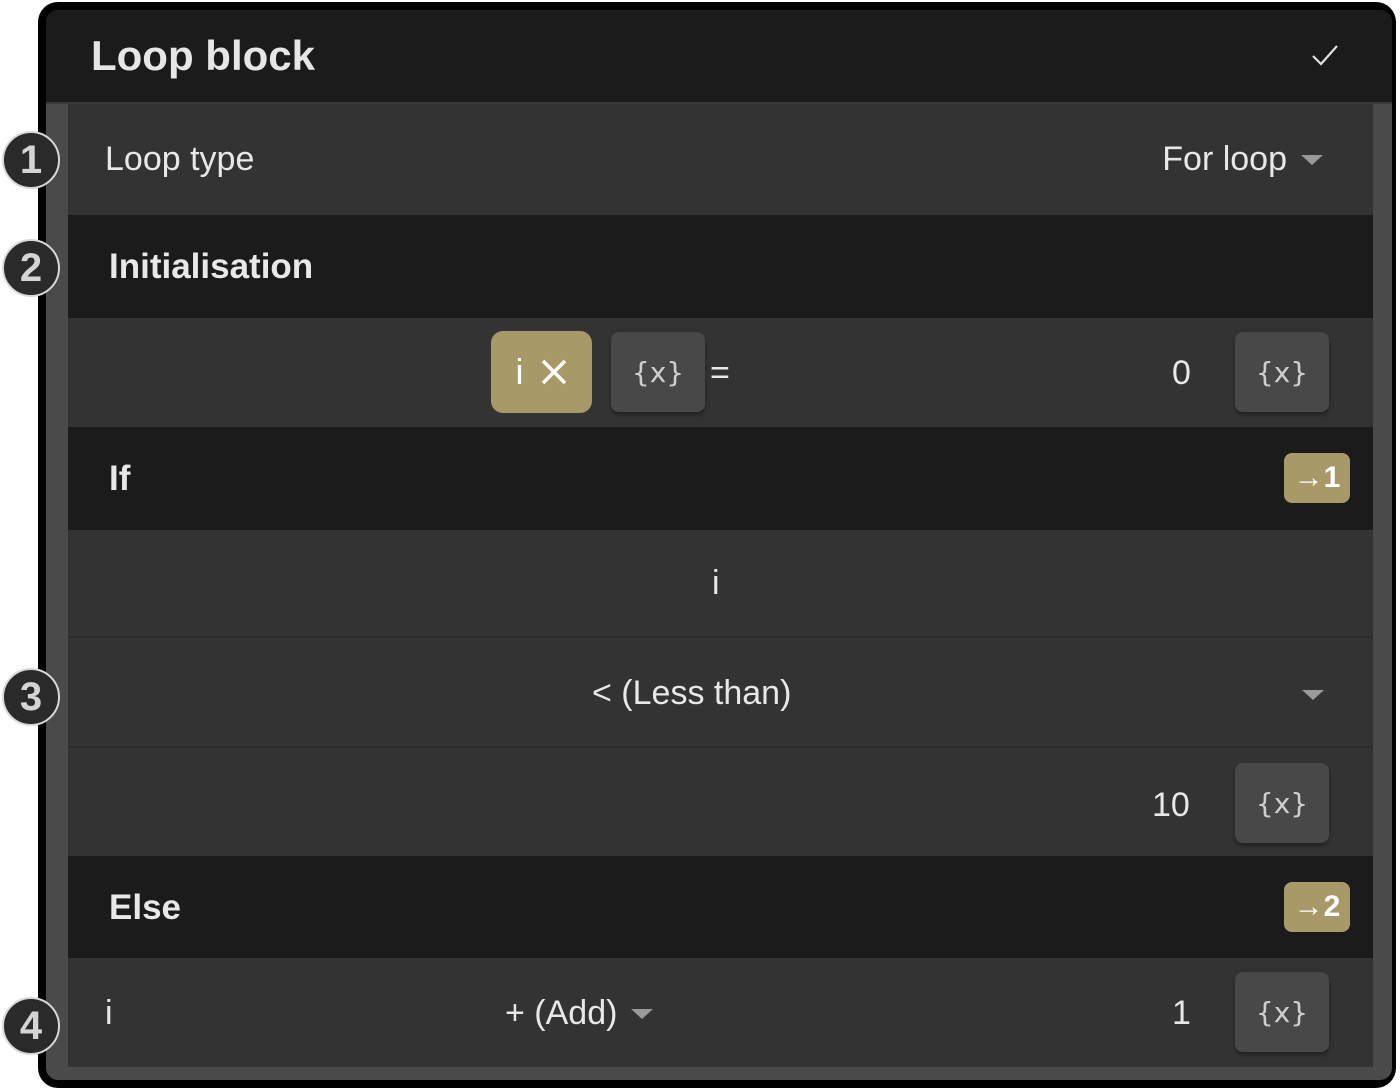  Describe the element at coordinates (1317, 478) in the screenshot. I see `goto-step-1-badge: →1` at that location.